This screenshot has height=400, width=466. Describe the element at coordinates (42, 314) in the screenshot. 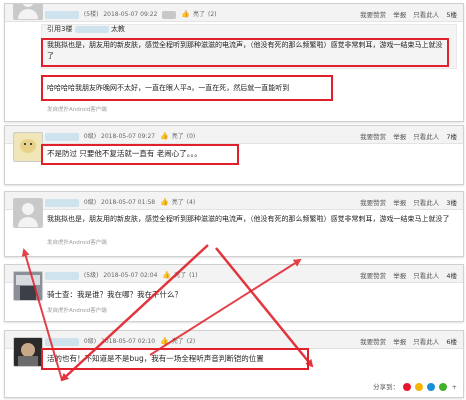

I see `arrow-up-left` at that location.